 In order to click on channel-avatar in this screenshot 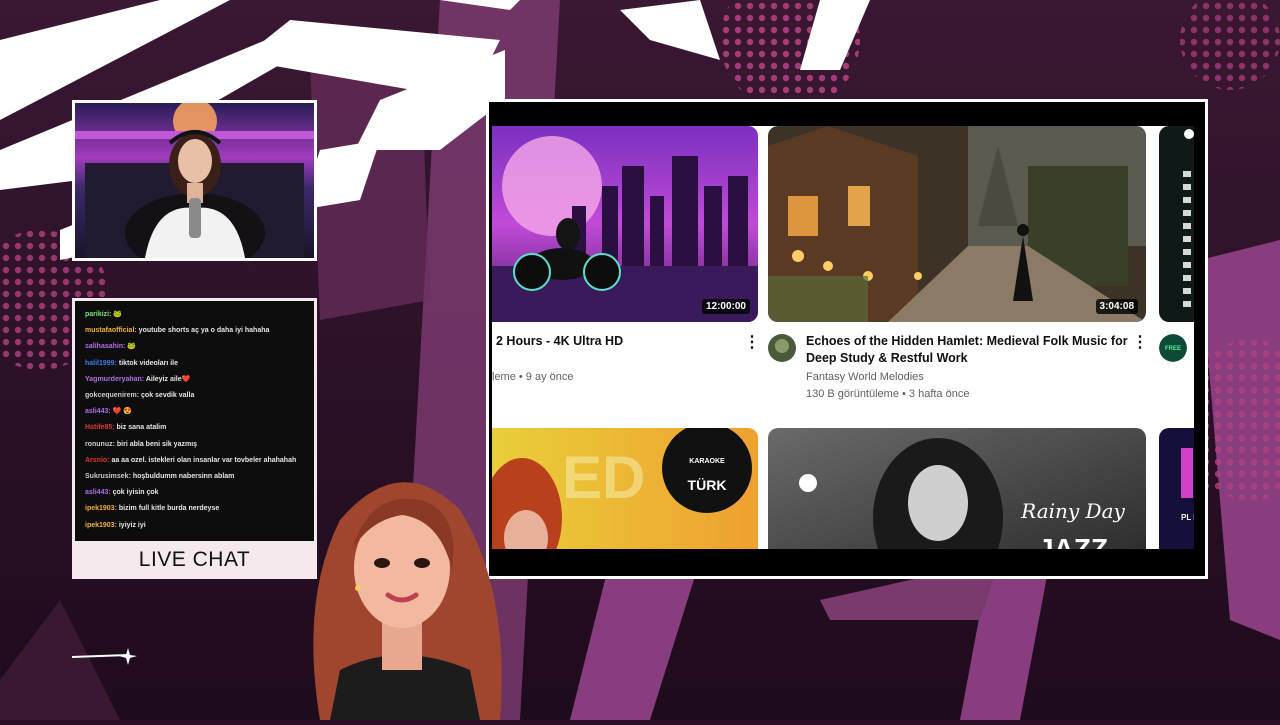, I will do `click(782, 348)`.